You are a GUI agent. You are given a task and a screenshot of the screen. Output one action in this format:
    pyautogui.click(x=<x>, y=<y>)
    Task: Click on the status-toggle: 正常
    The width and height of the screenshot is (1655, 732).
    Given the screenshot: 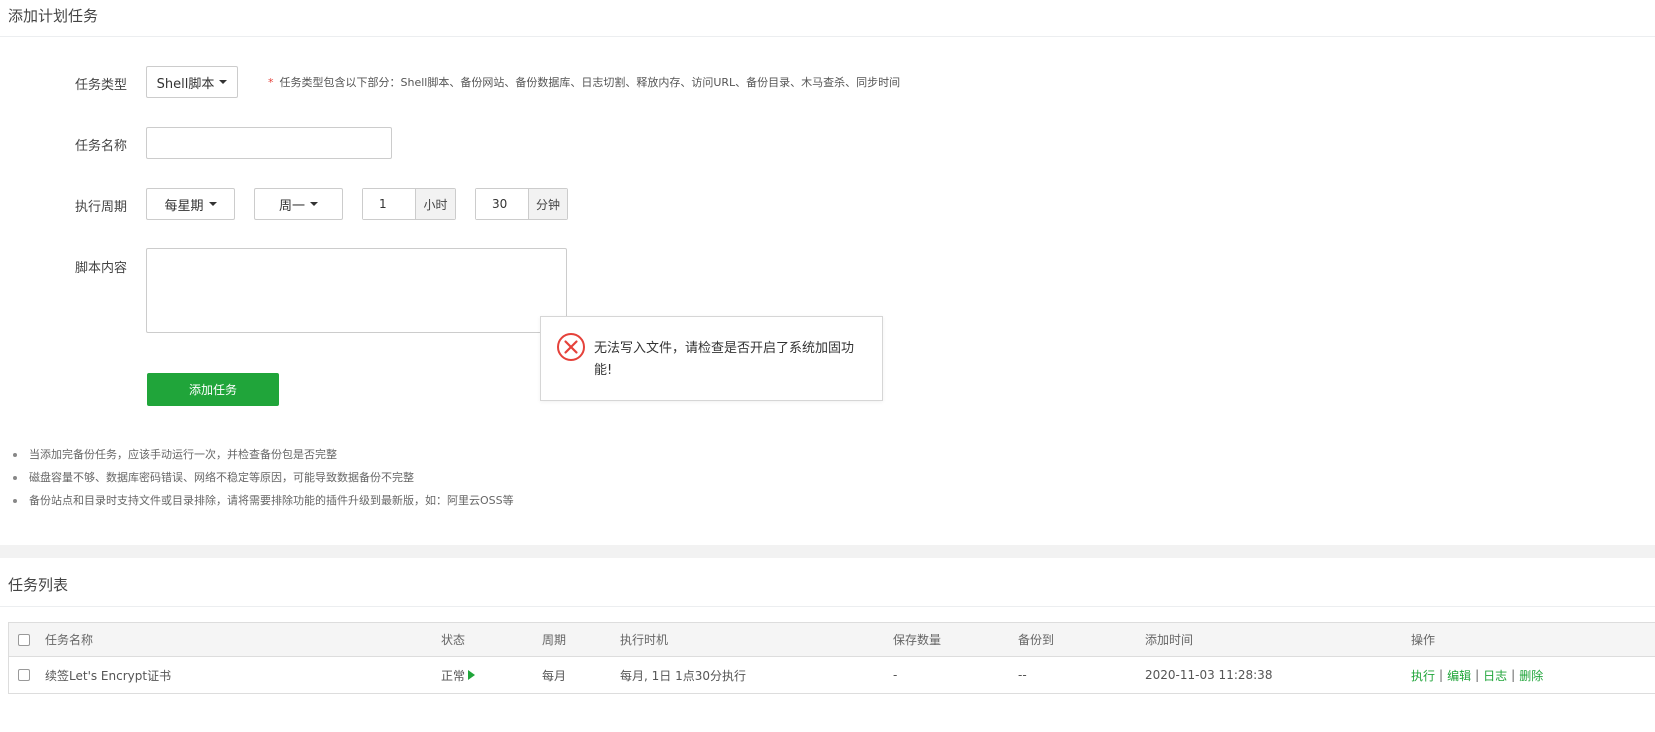 What is the action you would take?
    pyautogui.click(x=458, y=675)
    